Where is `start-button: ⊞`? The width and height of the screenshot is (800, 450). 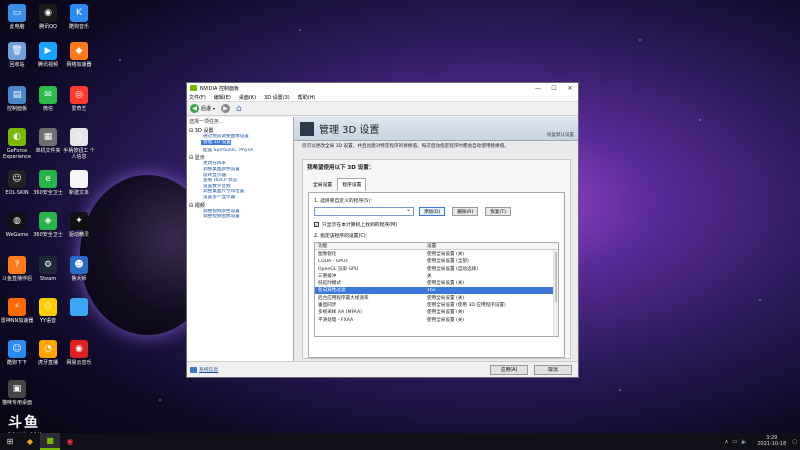 start-button: ⊞ is located at coordinates (10, 441).